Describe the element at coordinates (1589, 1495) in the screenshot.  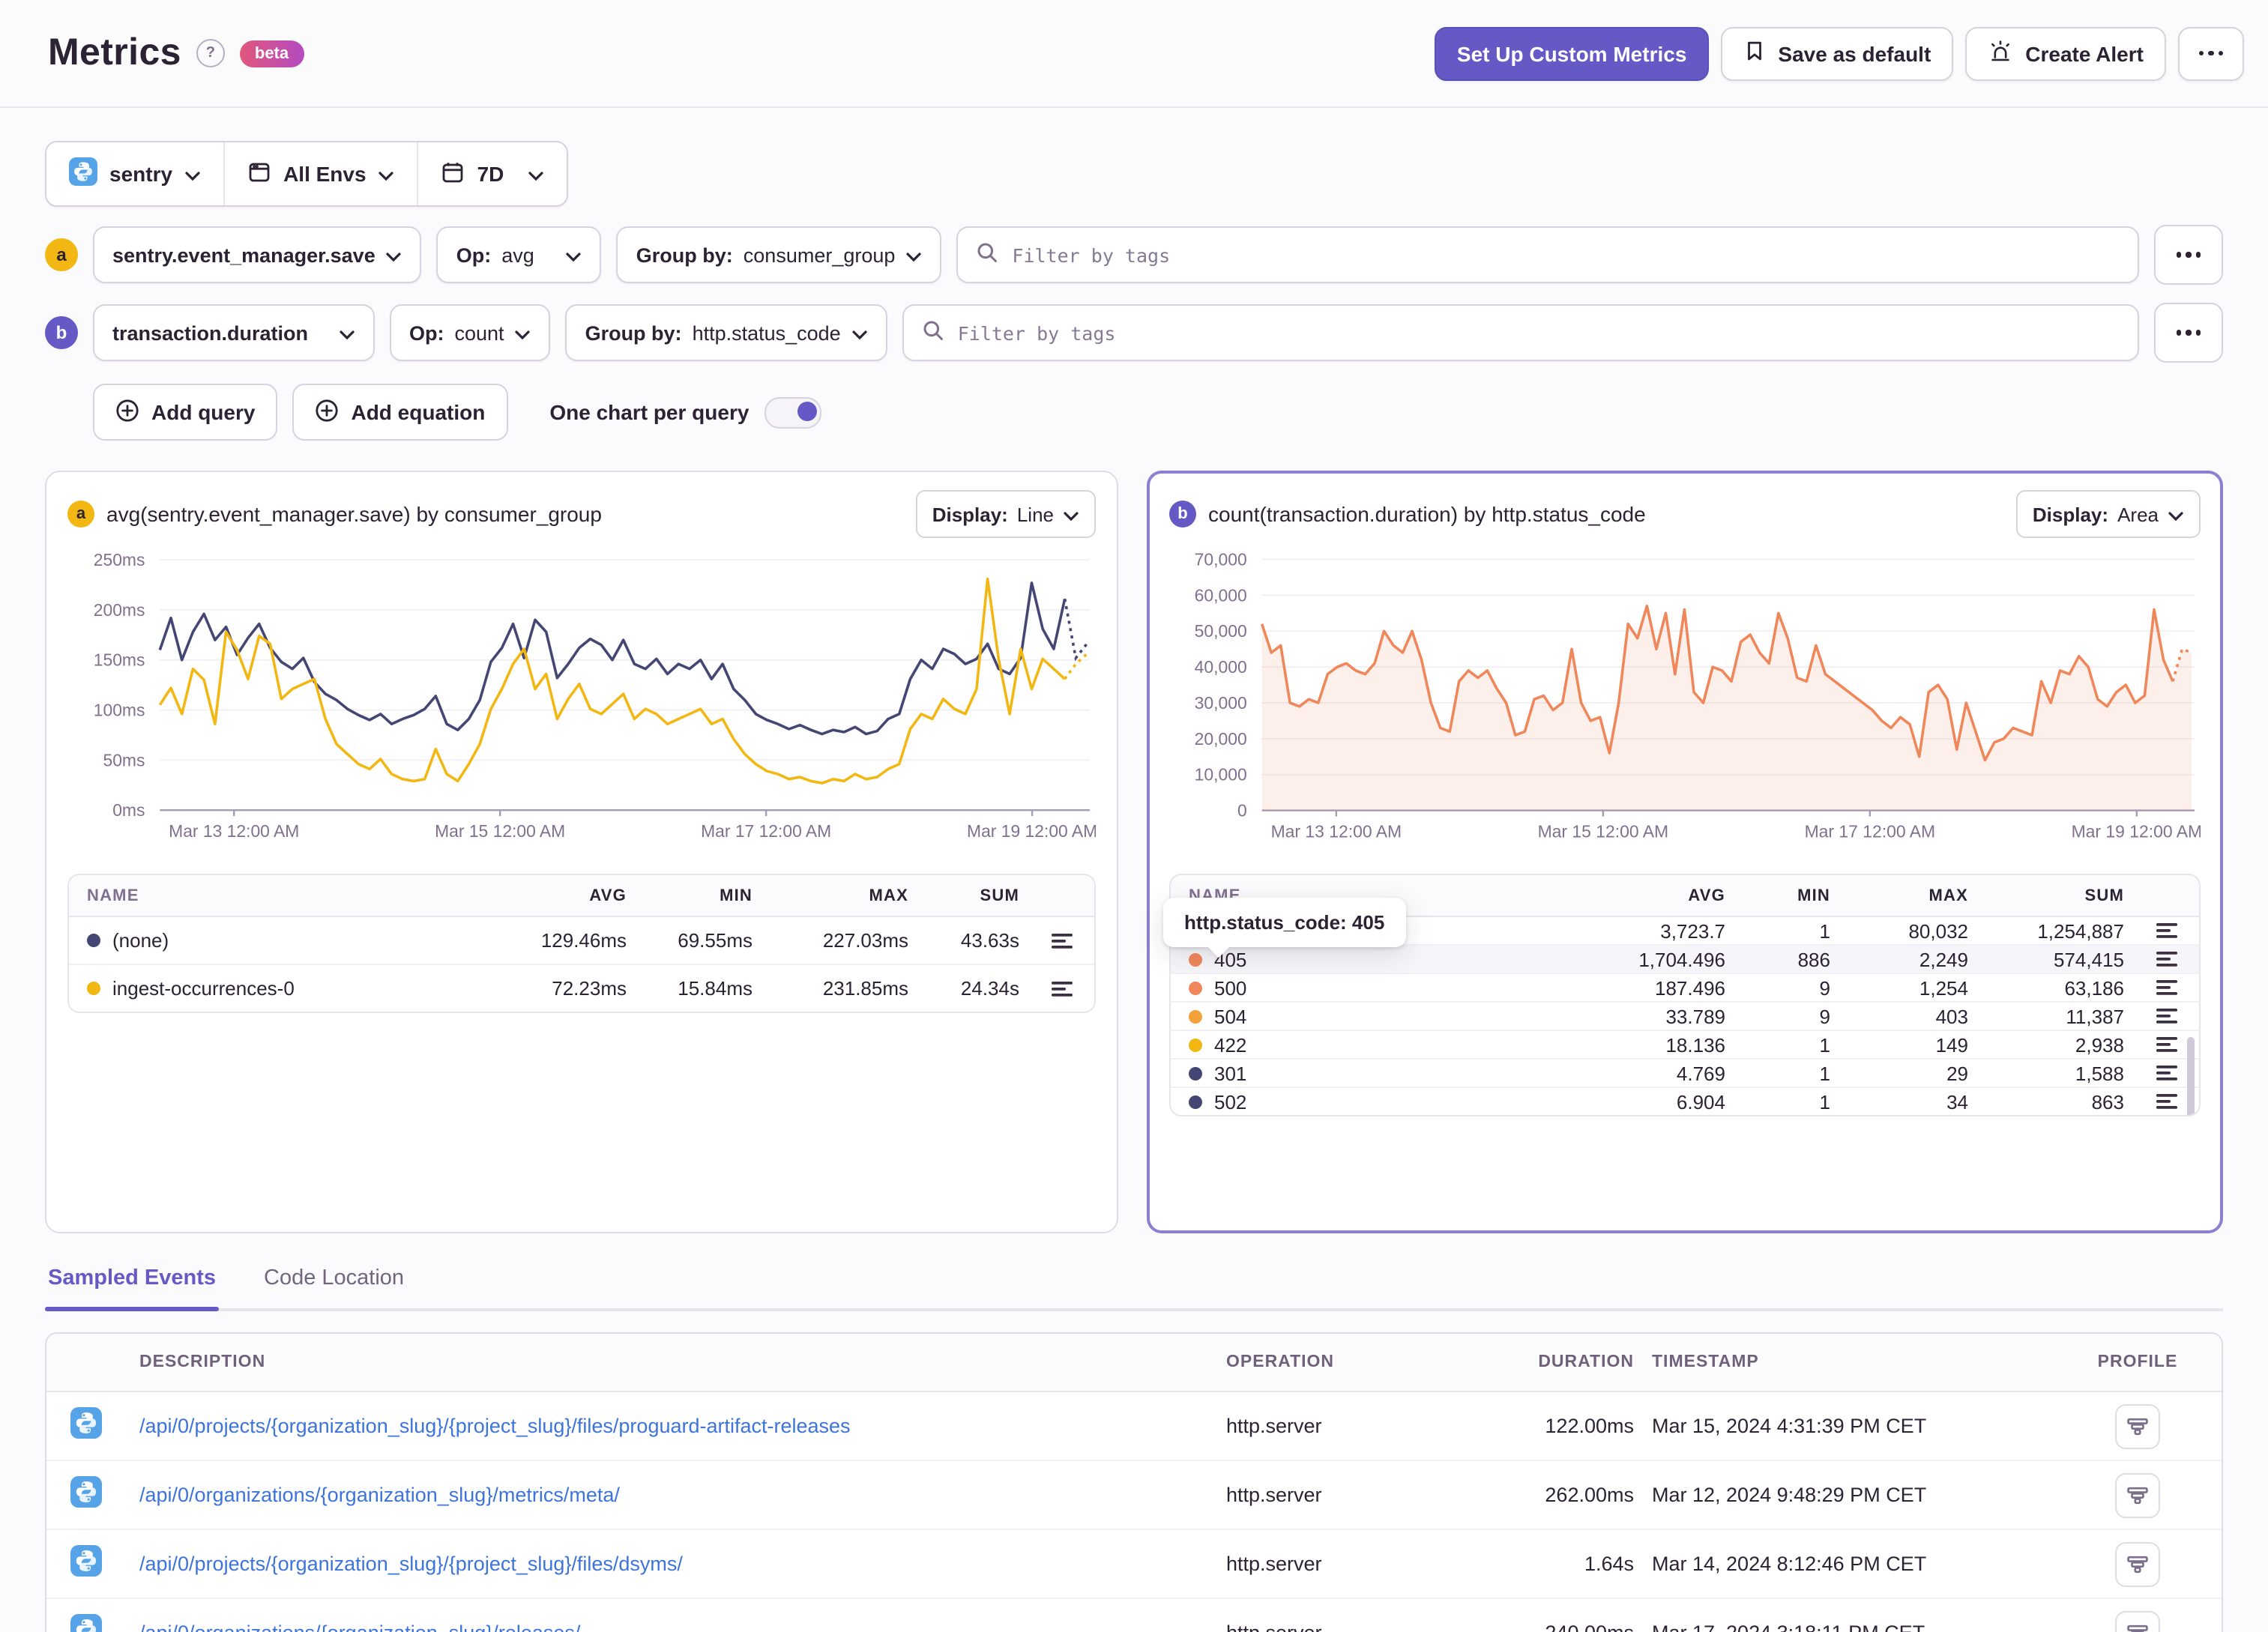
I see `event-duration: 262.00ms` at that location.